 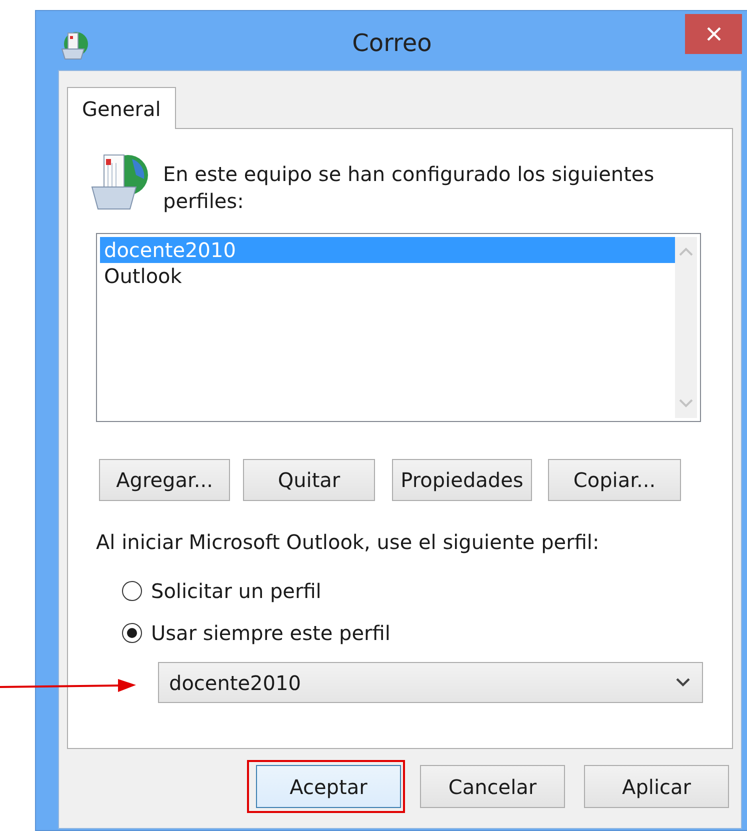 I want to click on dialog-button: Cancelar, so click(x=492, y=786).